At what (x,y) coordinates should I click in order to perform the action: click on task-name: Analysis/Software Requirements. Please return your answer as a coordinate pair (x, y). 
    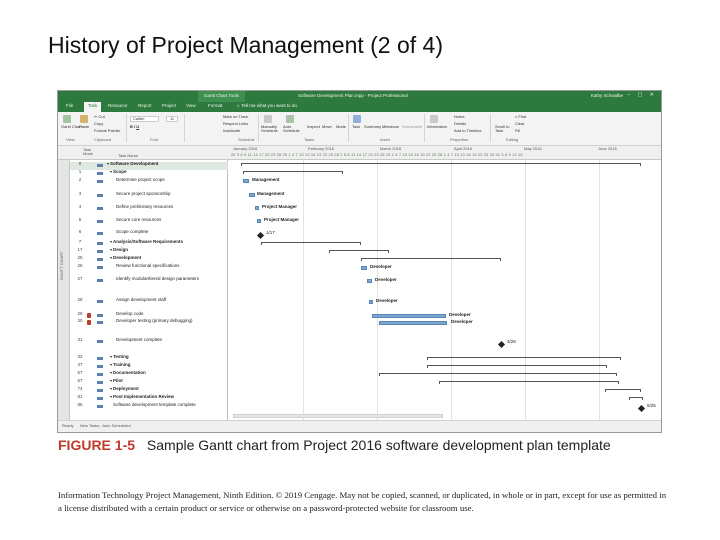
    Looking at the image, I should click on (148, 242).